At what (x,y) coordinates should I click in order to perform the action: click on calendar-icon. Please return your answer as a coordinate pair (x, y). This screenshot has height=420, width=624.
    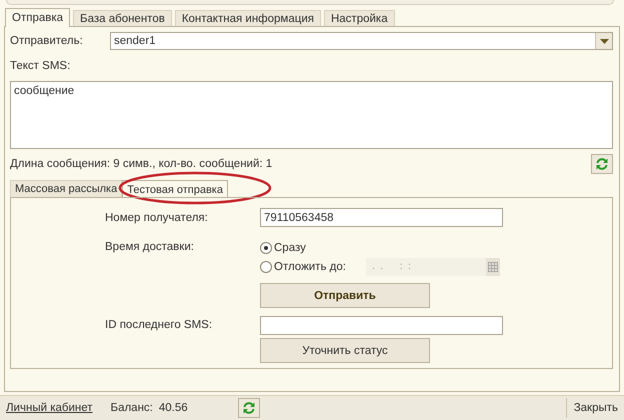
    Looking at the image, I should click on (493, 267).